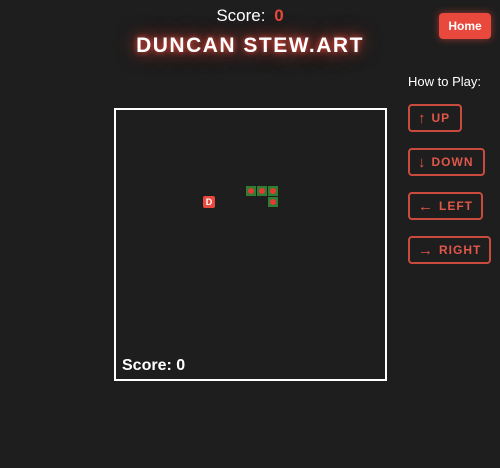  I want to click on up-button: ↑ UP, so click(435, 118).